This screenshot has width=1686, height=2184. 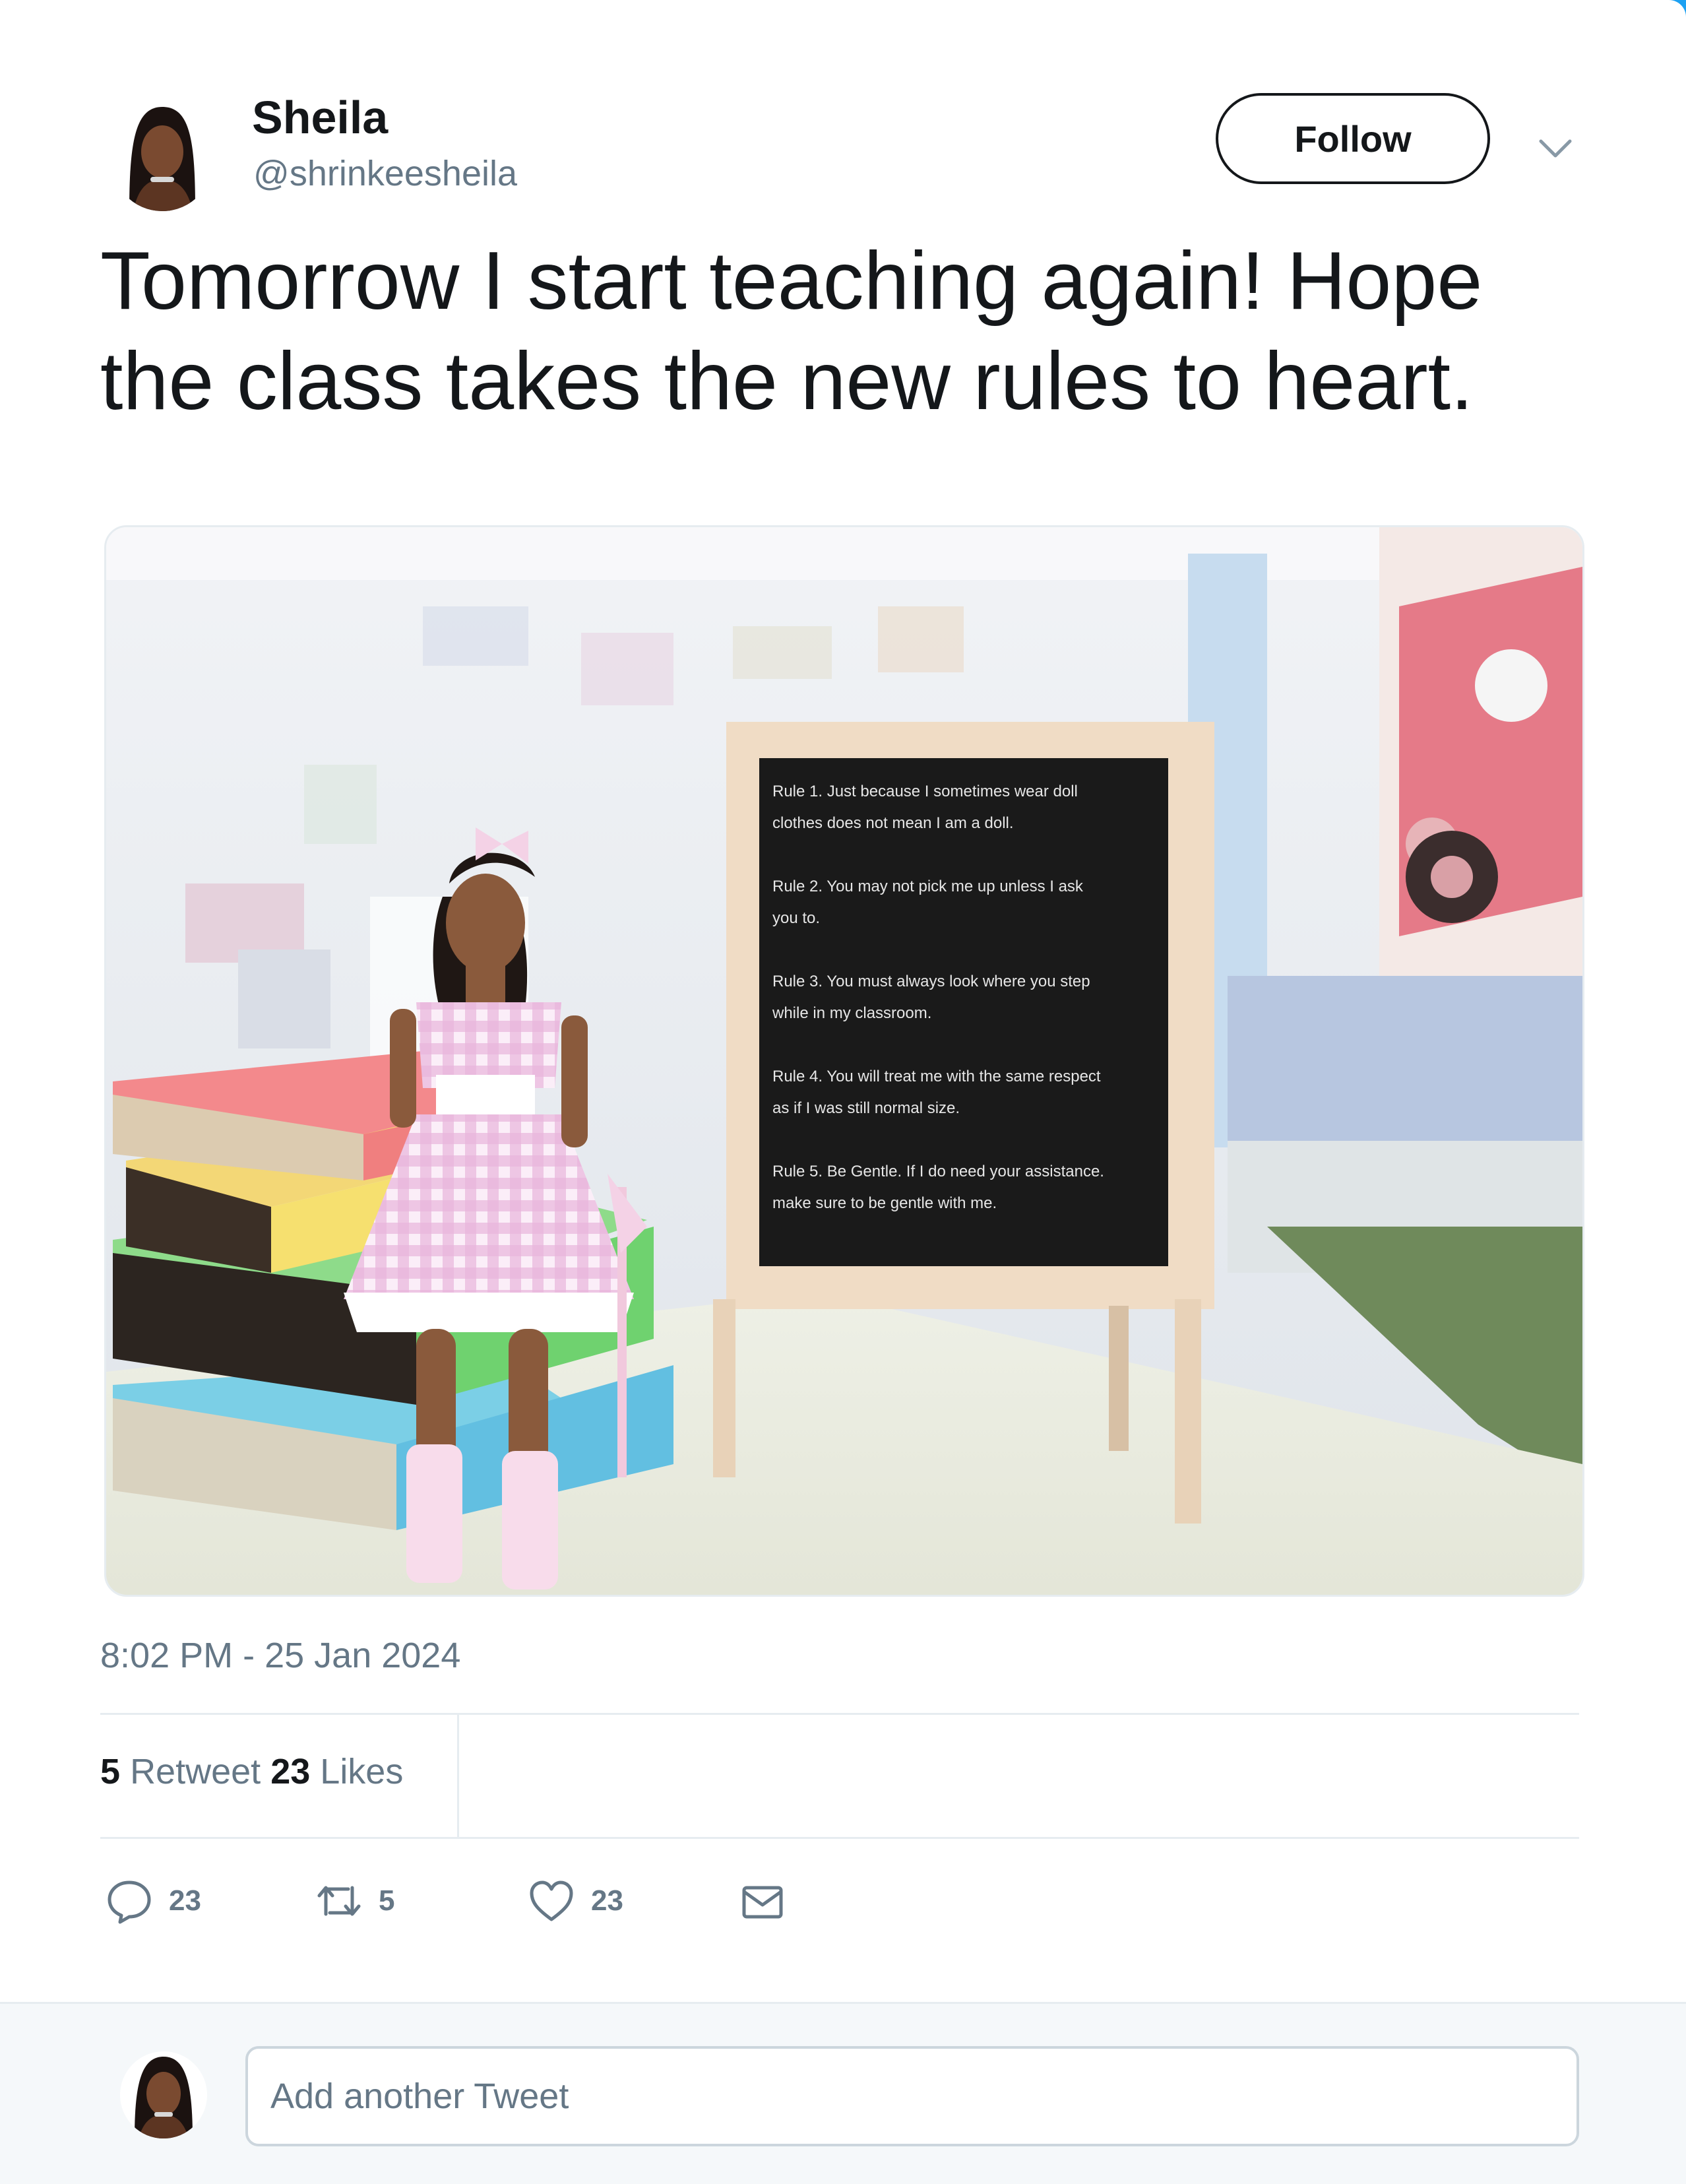 What do you see at coordinates (884, 1203) in the screenshot?
I see `chalkboard-line: make sure to be gentle with me.` at bounding box center [884, 1203].